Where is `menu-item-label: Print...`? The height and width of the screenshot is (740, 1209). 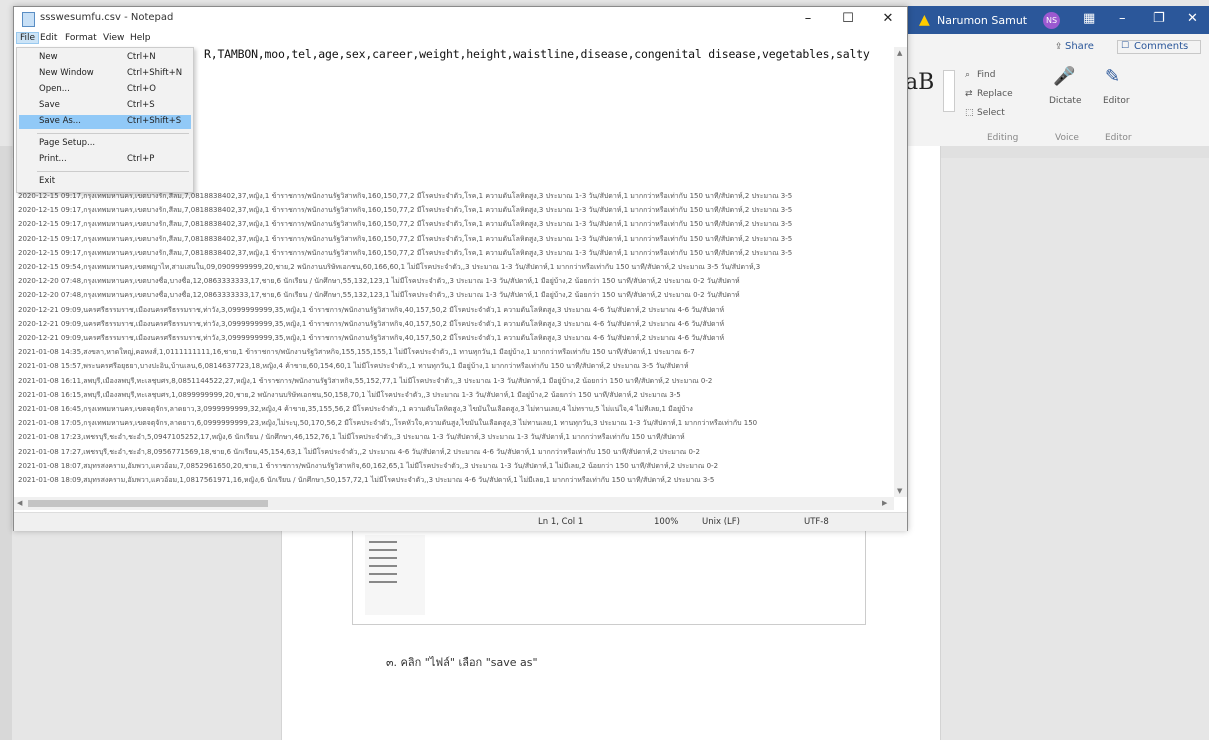
menu-item-label: Print... is located at coordinates (53, 159).